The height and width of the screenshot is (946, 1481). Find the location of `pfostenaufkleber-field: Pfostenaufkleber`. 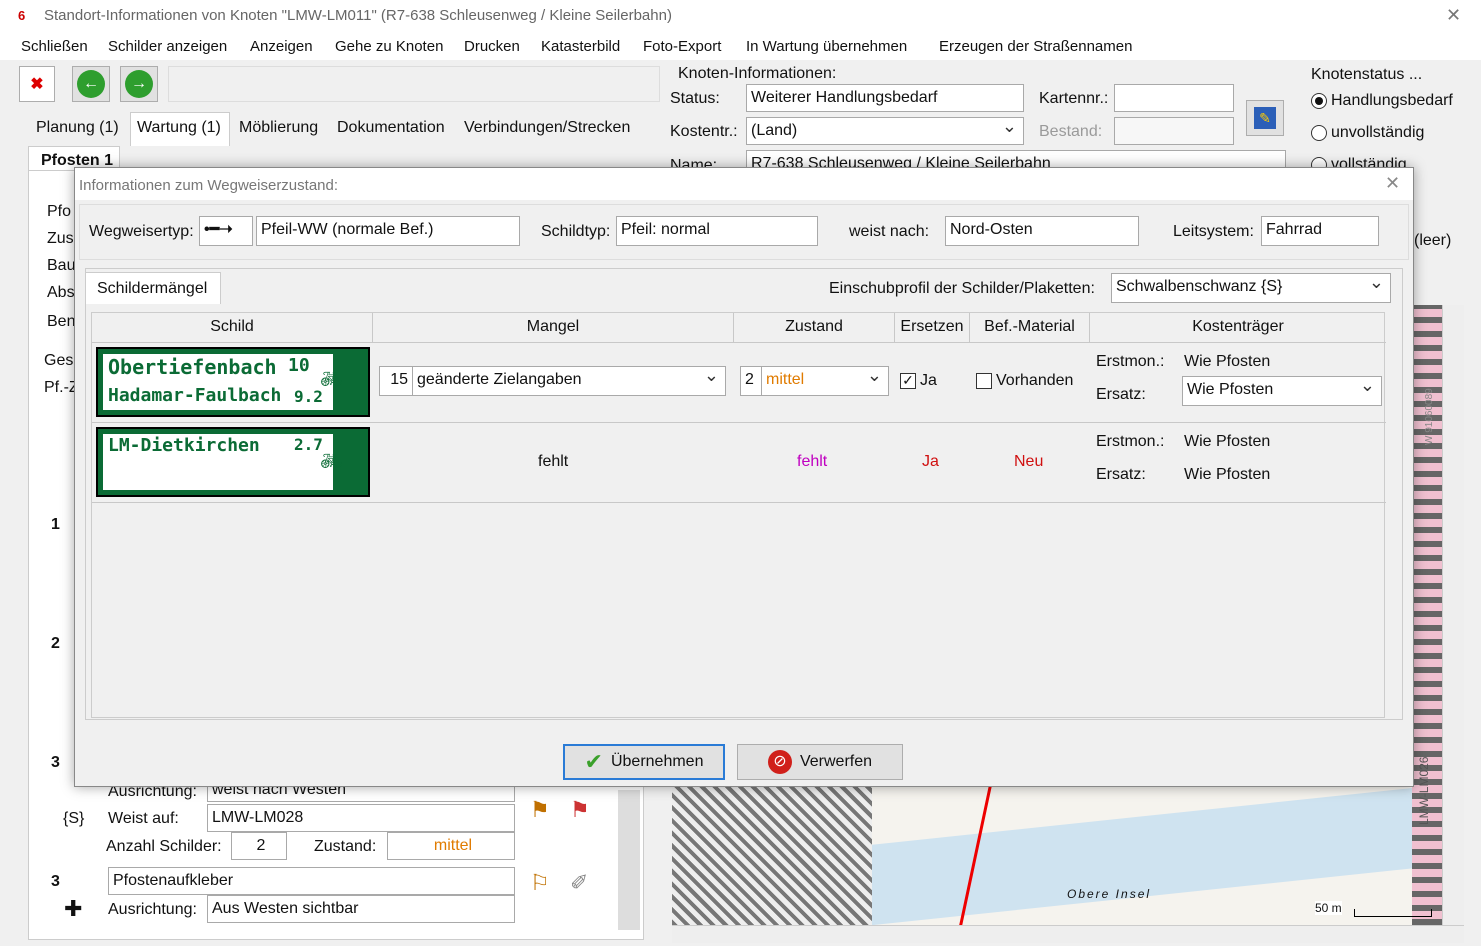

pfostenaufkleber-field: Pfostenaufkleber is located at coordinates (311, 881).